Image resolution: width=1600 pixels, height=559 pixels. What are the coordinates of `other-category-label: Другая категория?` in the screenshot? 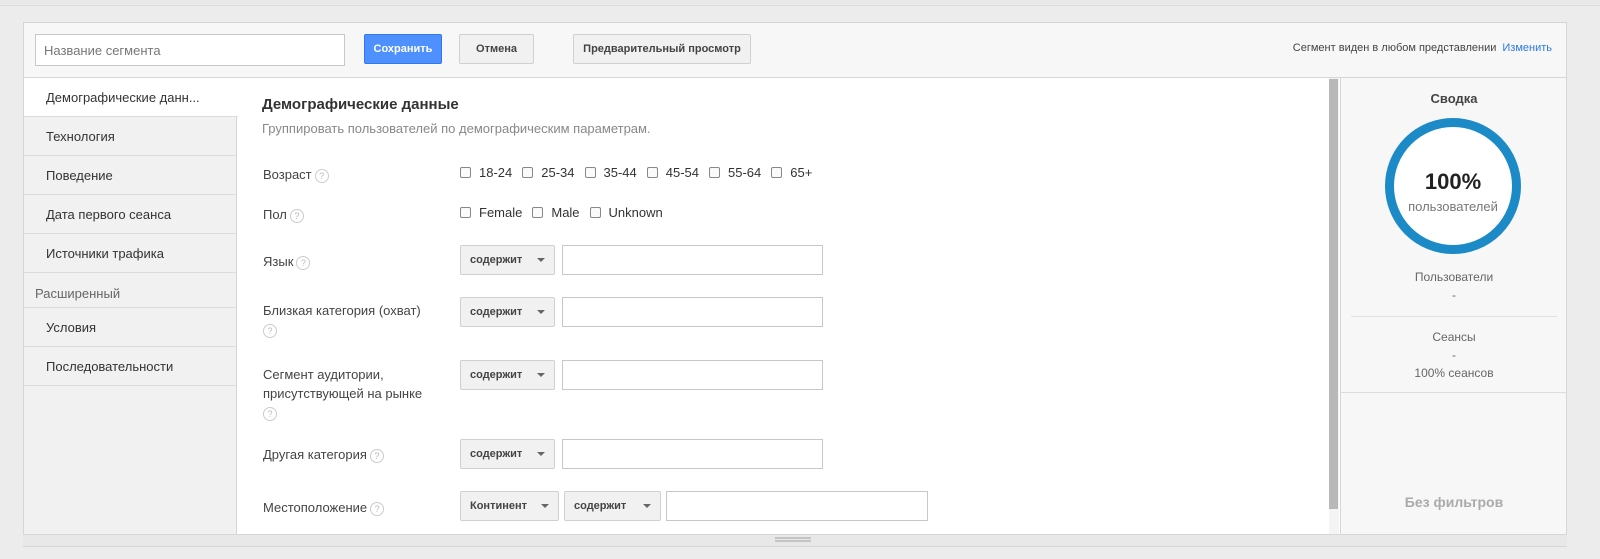 It's located at (323, 454).